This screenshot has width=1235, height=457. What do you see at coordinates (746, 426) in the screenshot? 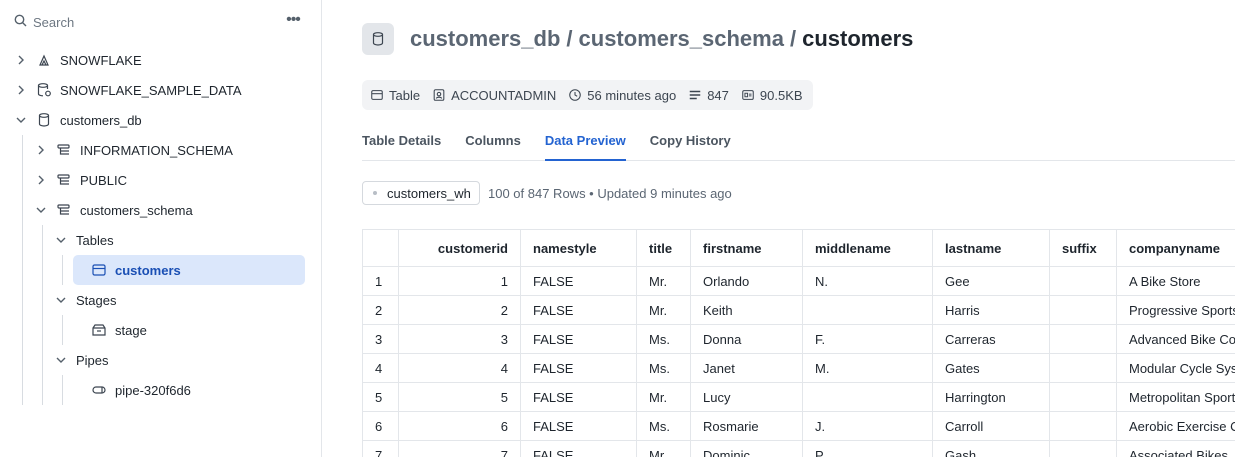
I see `table-cell: Rosmarie` at bounding box center [746, 426].